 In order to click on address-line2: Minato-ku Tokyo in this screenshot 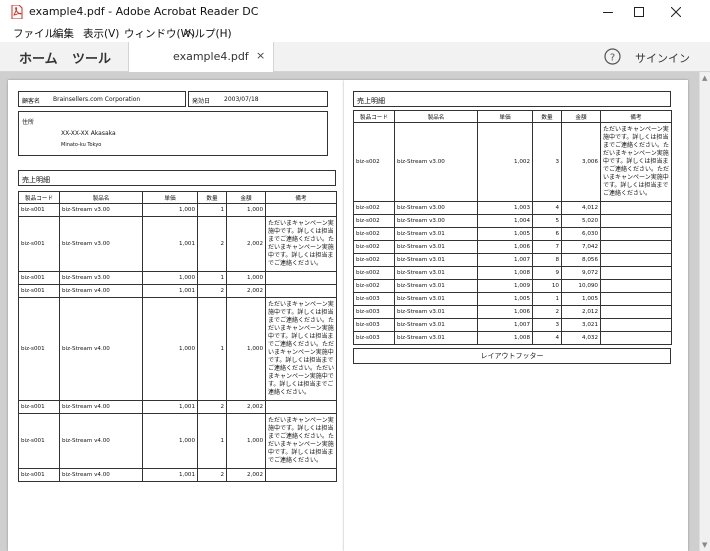, I will do `click(81, 145)`.